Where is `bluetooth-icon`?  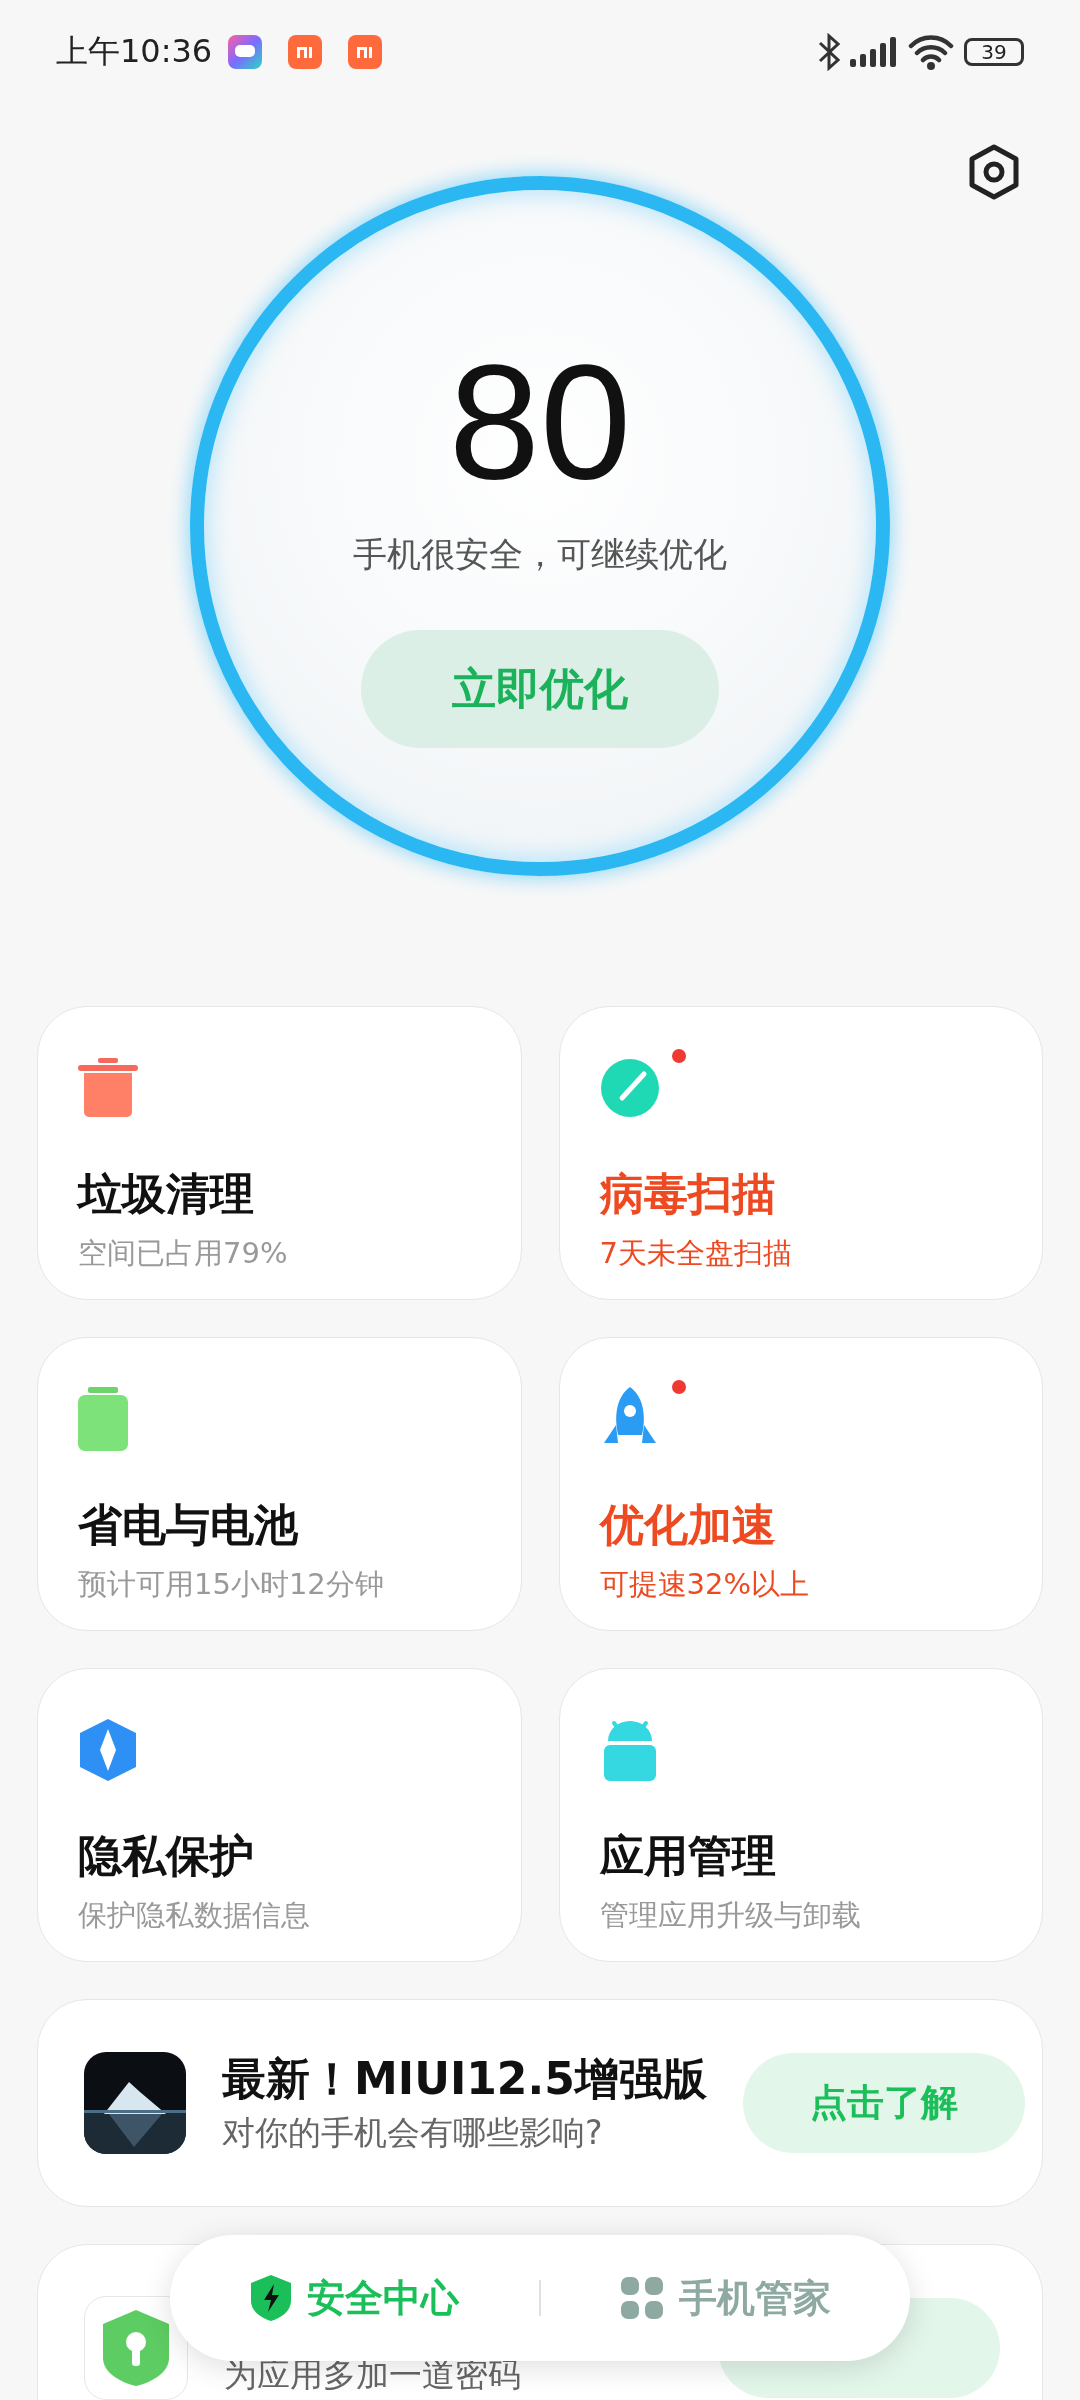 bluetooth-icon is located at coordinates (829, 52).